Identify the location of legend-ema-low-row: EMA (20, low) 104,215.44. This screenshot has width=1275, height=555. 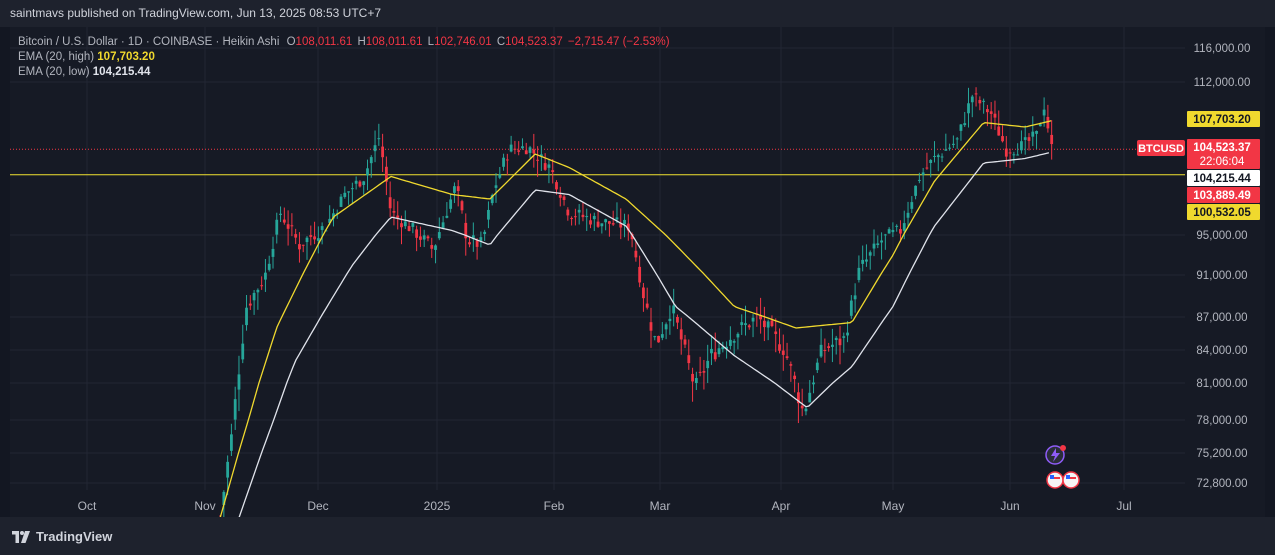
(344, 72).